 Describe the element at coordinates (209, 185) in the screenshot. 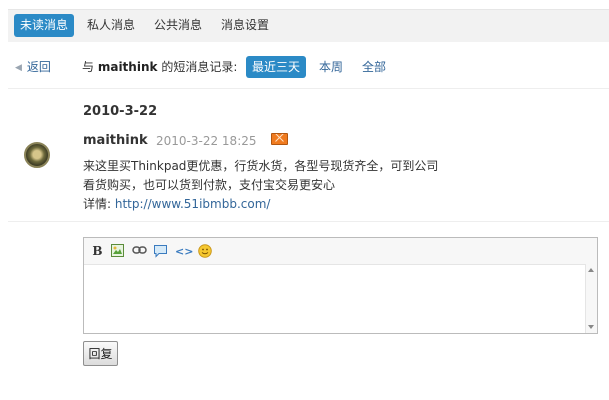

I see `message-text-line: 看货购买，也可以货到付款，支付宝交易更安心` at that location.